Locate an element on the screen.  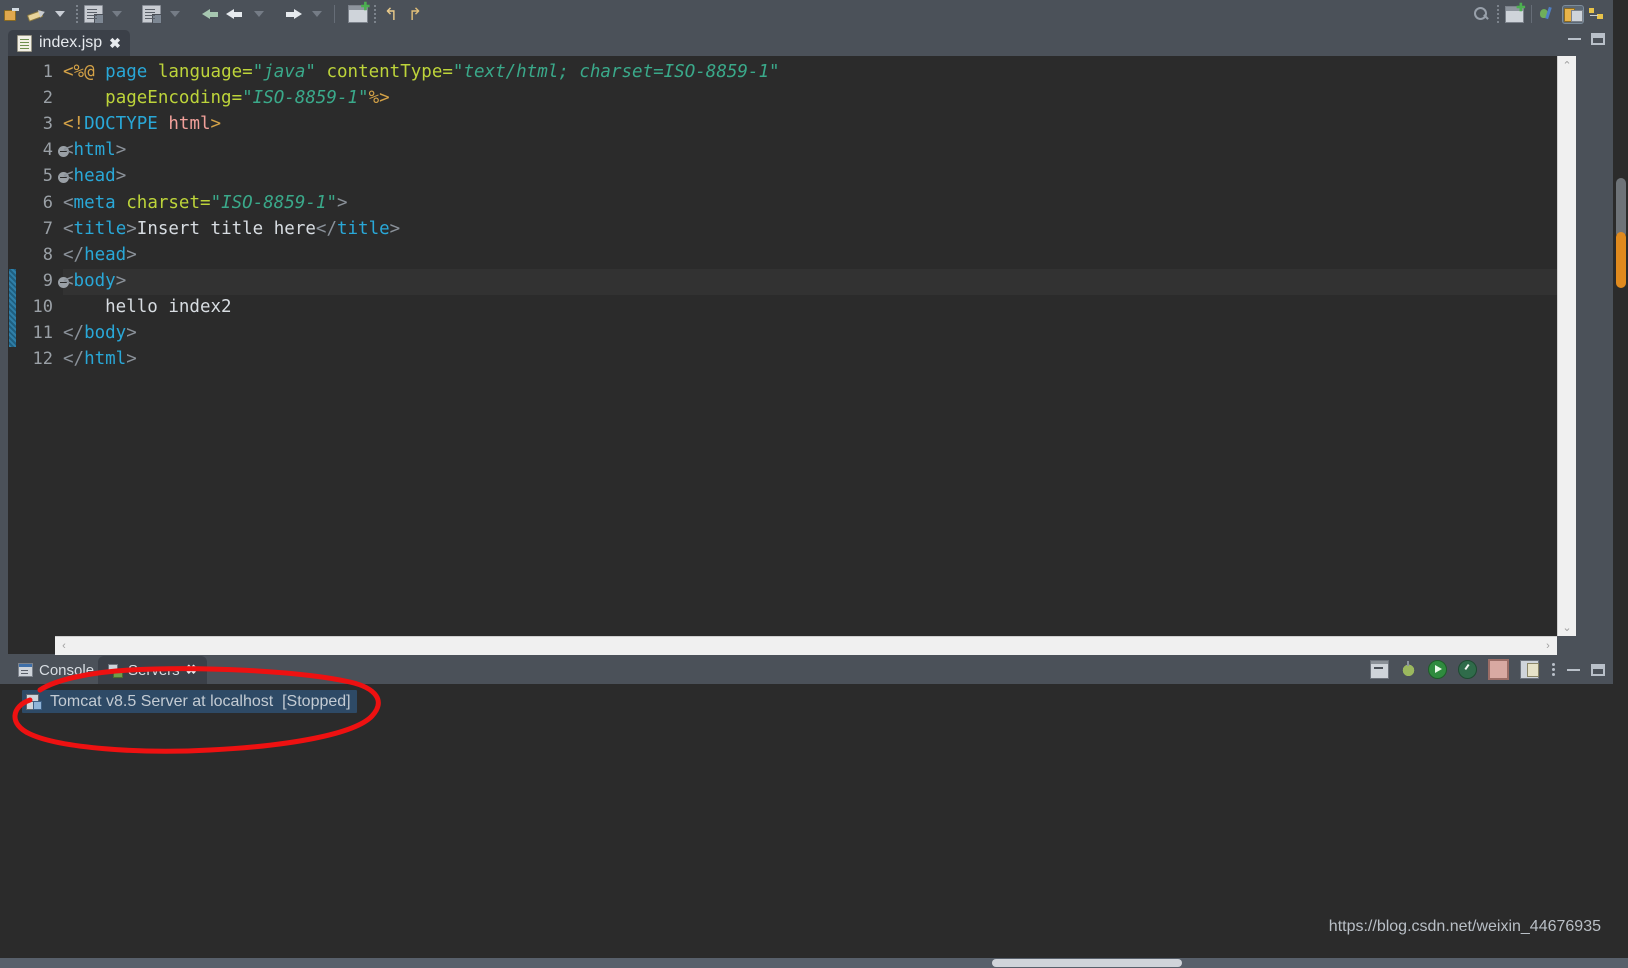
code-line: <meta charset="ISO-8859-1"> is located at coordinates (205, 203).